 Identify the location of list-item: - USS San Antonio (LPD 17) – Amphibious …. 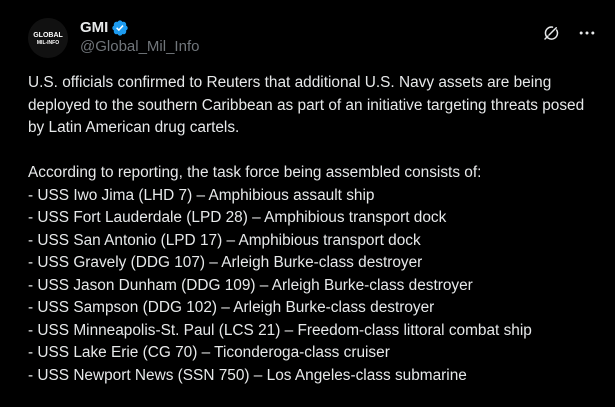
(224, 240).